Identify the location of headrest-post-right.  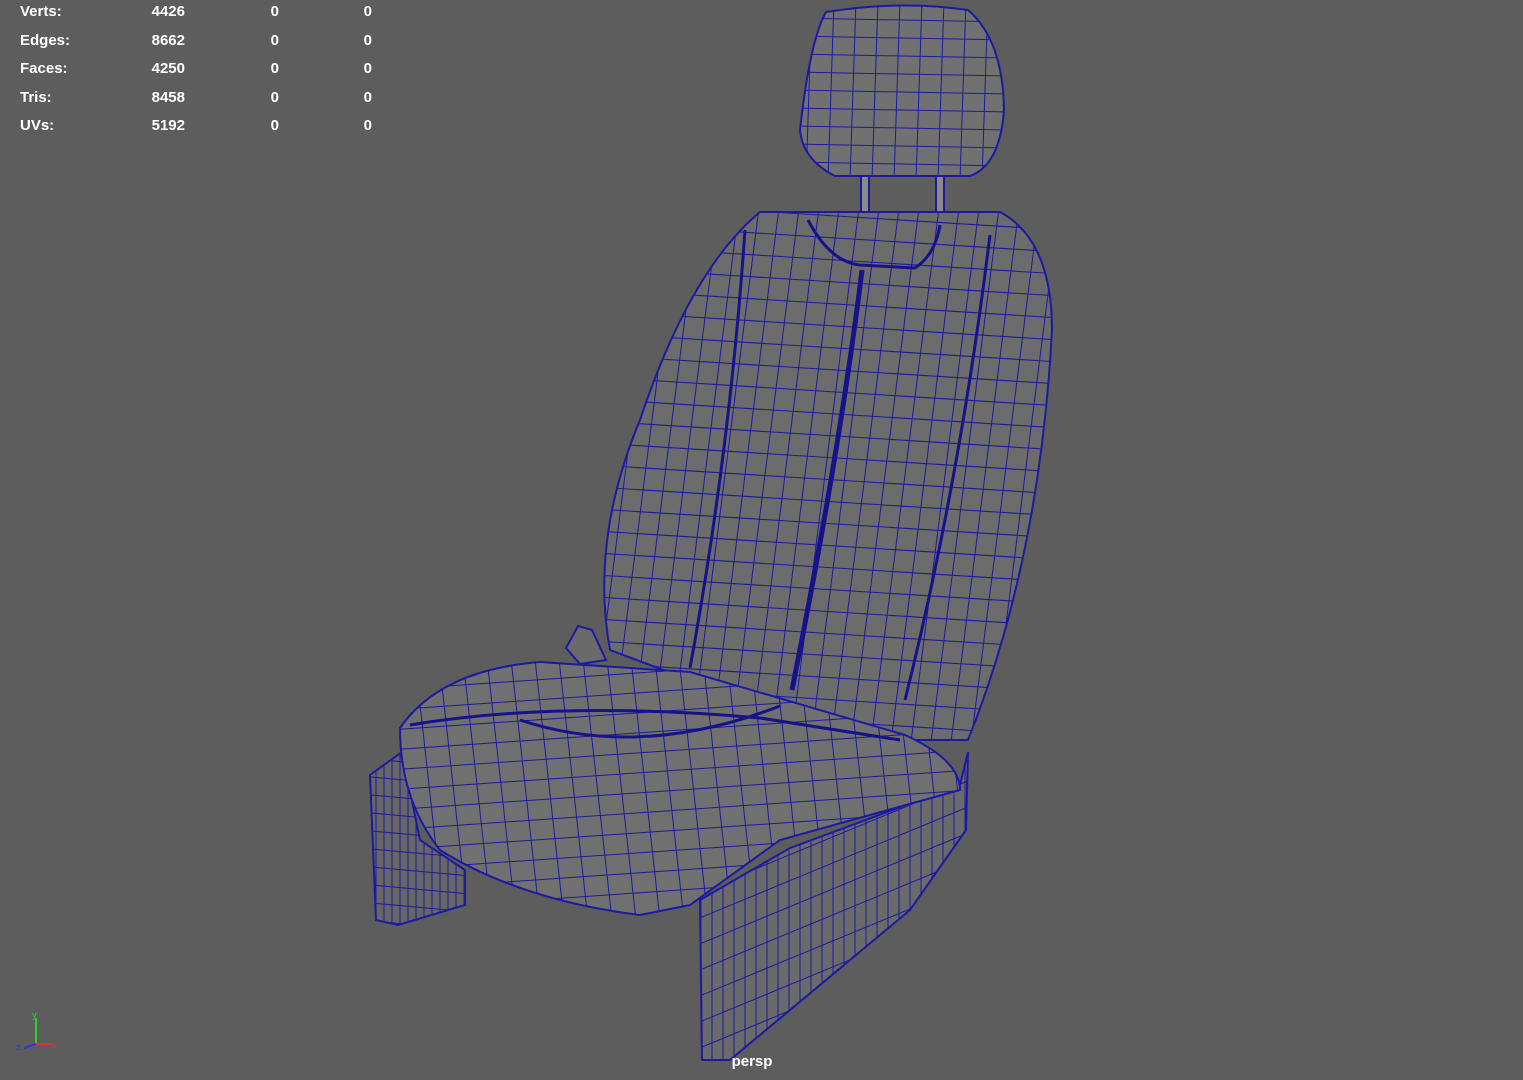
(940, 195).